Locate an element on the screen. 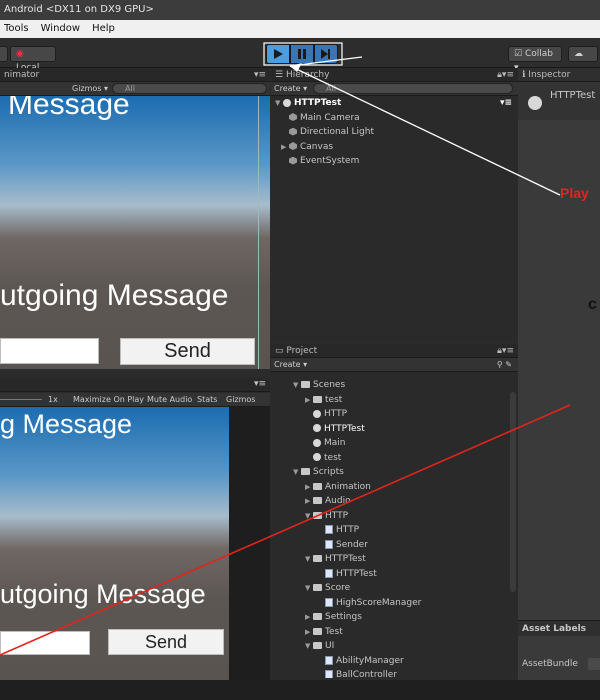 The height and width of the screenshot is (700, 600). play-highlight-box is located at coordinates (303, 54).